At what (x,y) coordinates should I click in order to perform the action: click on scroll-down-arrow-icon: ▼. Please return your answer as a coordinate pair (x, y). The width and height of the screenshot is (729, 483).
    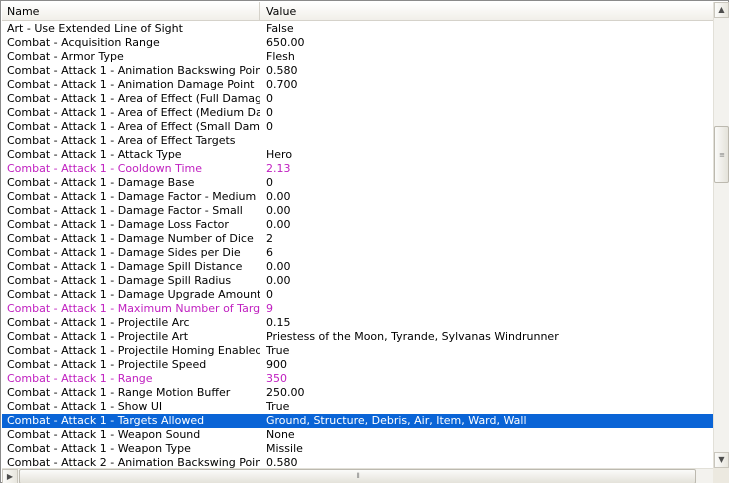
    Looking at the image, I should click on (721, 460).